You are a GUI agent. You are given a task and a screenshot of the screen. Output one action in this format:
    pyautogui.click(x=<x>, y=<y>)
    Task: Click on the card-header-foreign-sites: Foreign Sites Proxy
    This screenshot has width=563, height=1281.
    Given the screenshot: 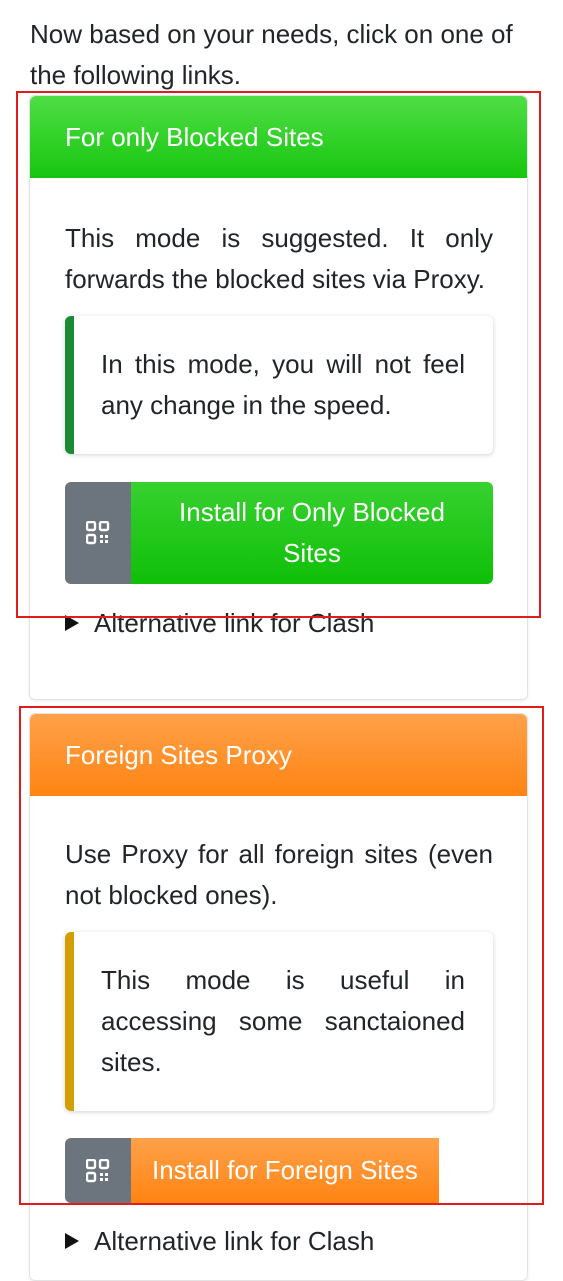 What is the action you would take?
    pyautogui.click(x=278, y=755)
    